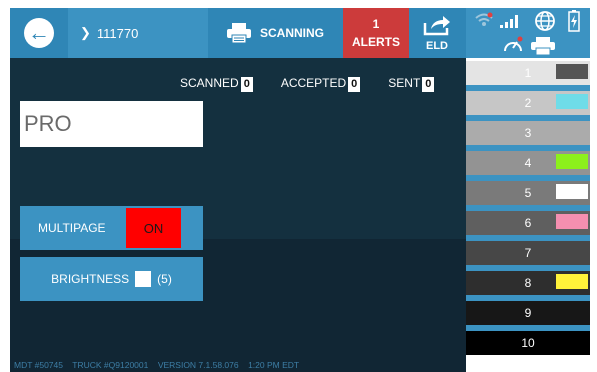  Describe the element at coordinates (85, 32) in the screenshot. I see `chevron-right-icon: ❯` at that location.